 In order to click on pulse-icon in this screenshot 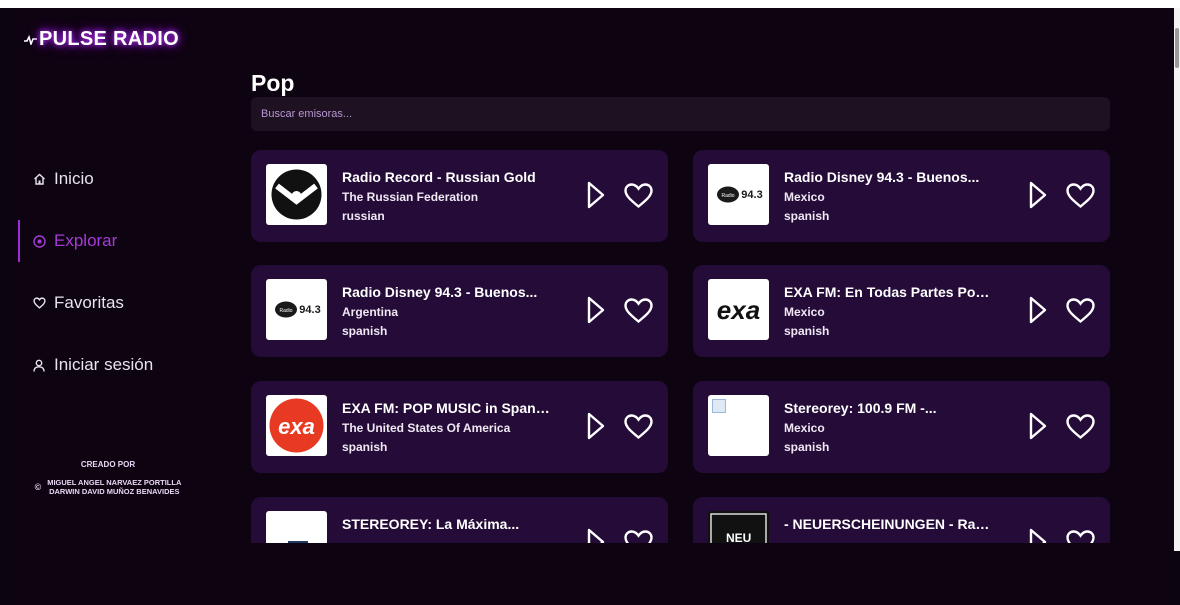, I will do `click(30, 40)`.